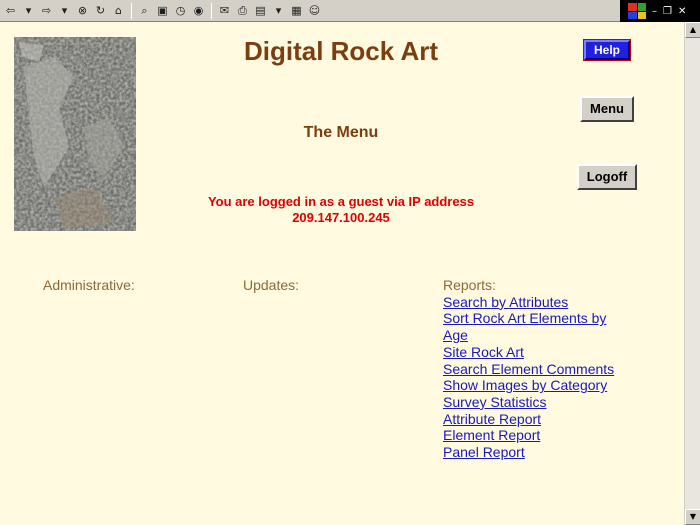 Image resolution: width=700 pixels, height=525 pixels. What do you see at coordinates (654, 11) in the screenshot?
I see `minimize-icon: –` at bounding box center [654, 11].